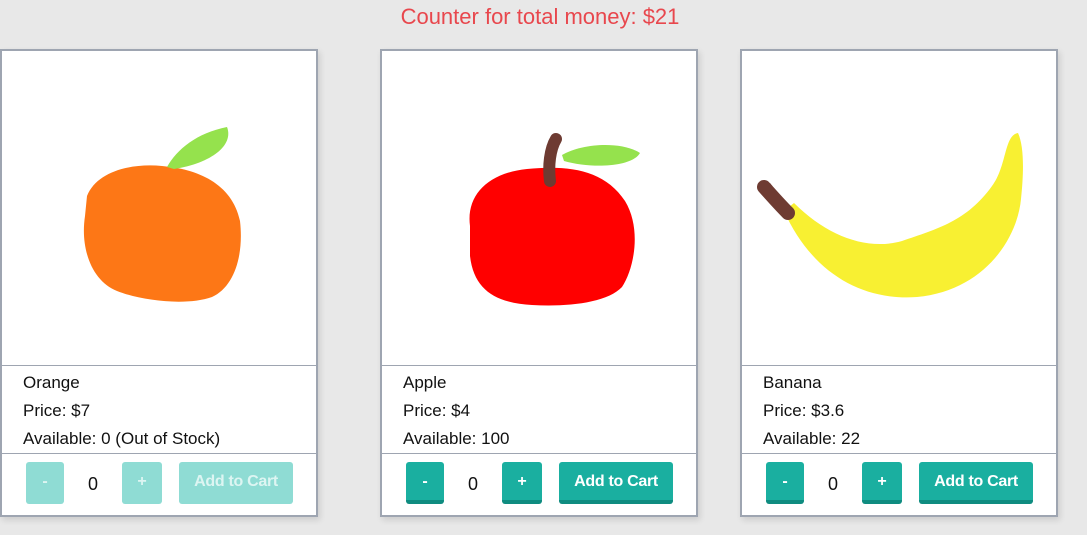  Describe the element at coordinates (456, 438) in the screenshot. I see `product-availability: Available: 100` at that location.